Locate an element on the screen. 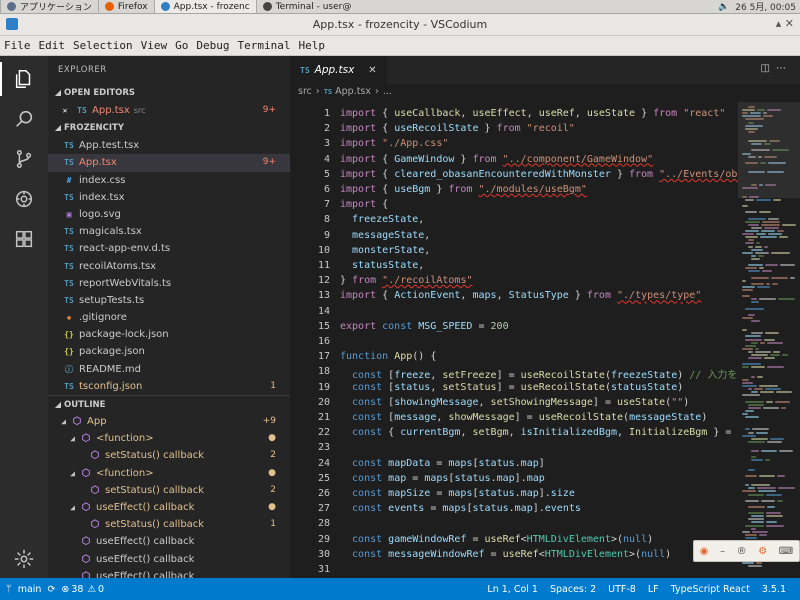  more-actions-icon: ⋯ is located at coordinates (784, 68).